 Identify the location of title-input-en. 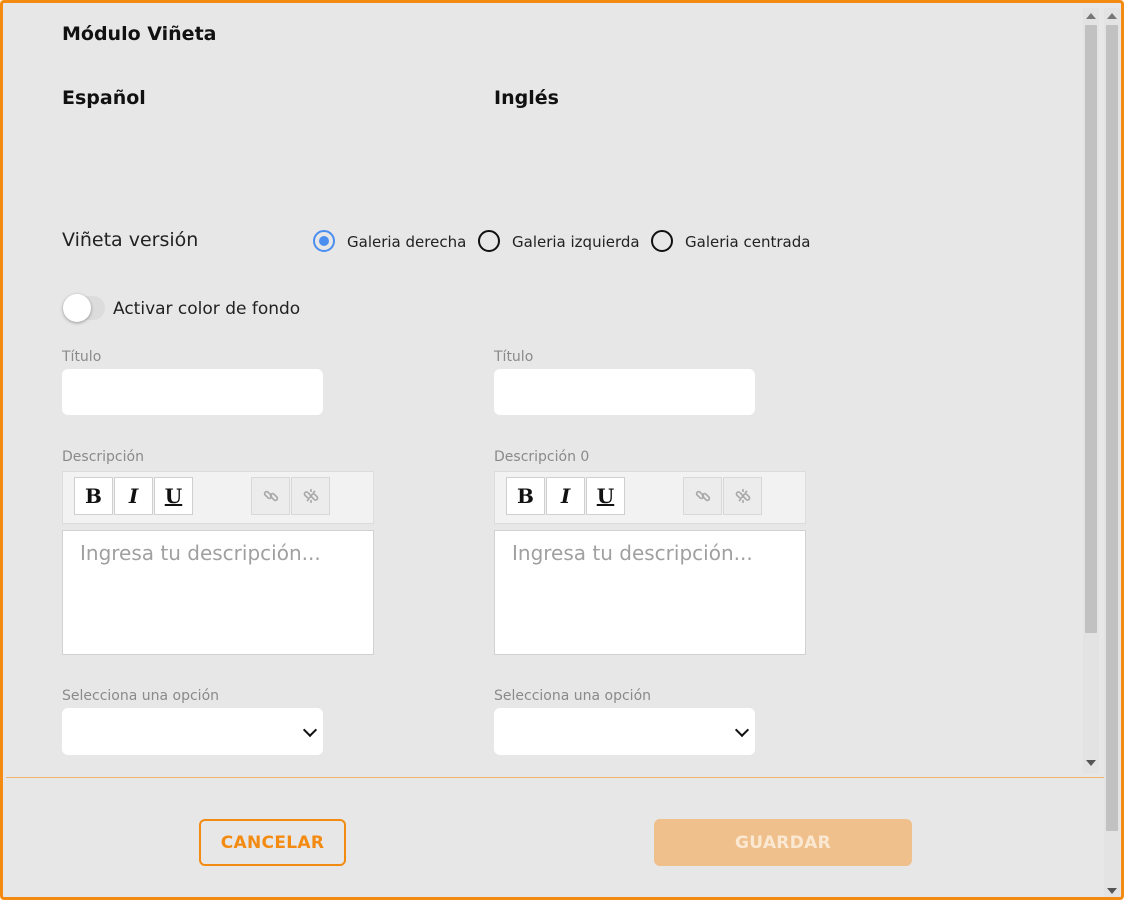
(624, 392).